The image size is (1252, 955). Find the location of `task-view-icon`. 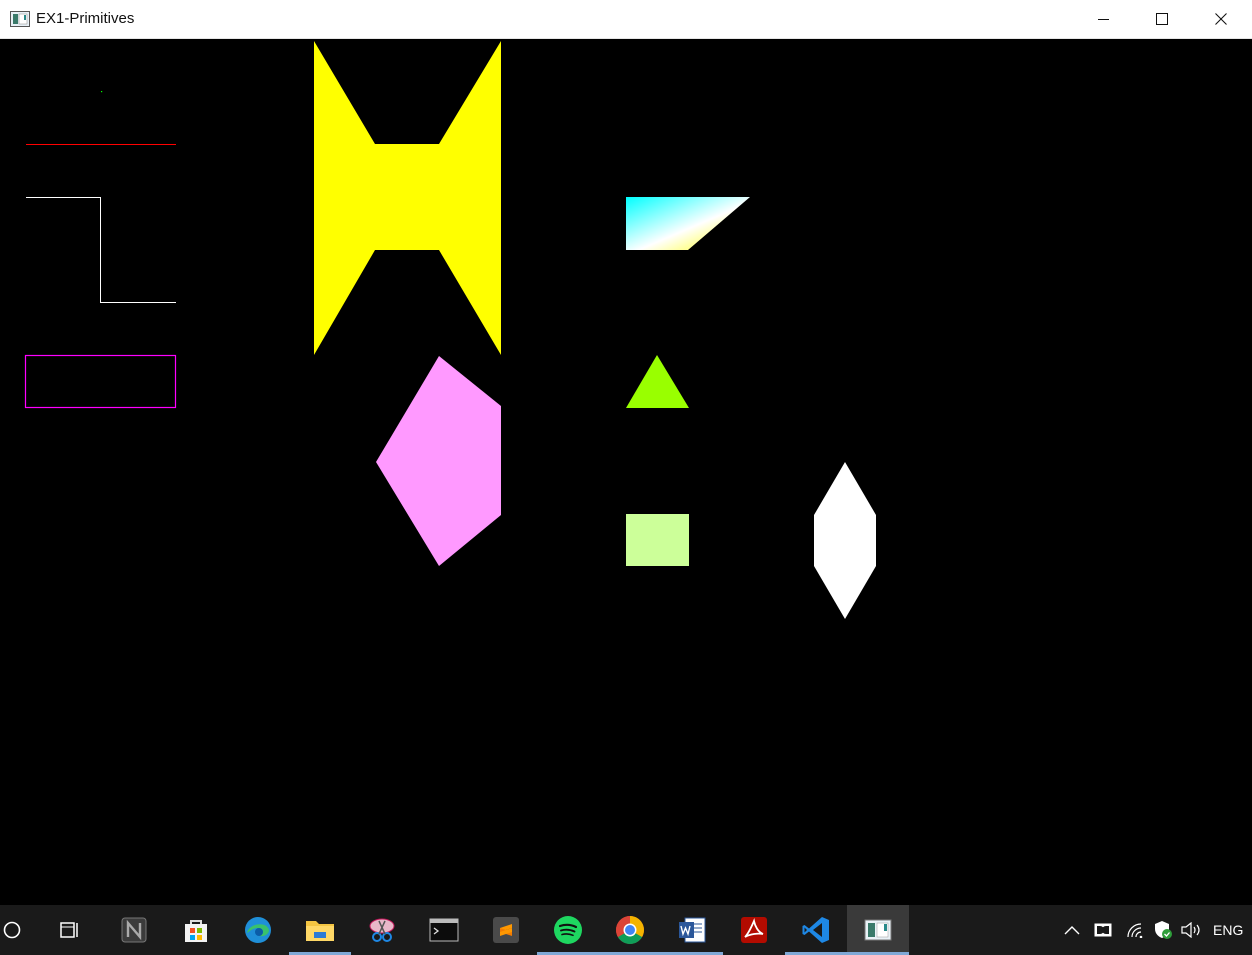

task-view-icon is located at coordinates (69, 930).